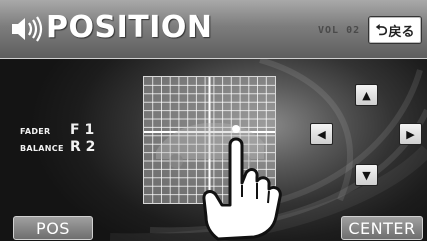  What do you see at coordinates (42, 148) in the screenshot?
I see `balance-label: BALANCE` at bounding box center [42, 148].